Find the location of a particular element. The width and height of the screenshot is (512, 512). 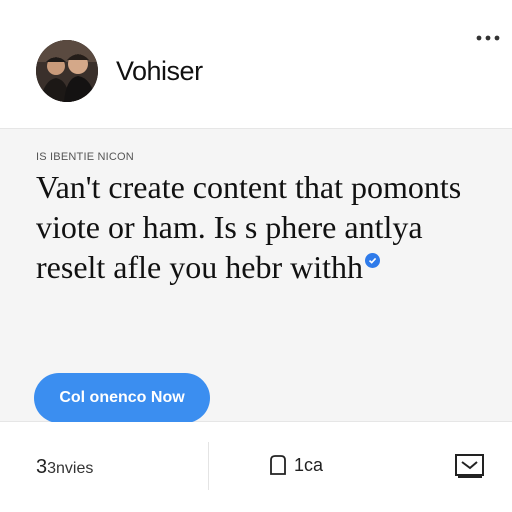

post-category: IS IBENTIE NICON is located at coordinates (85, 157).